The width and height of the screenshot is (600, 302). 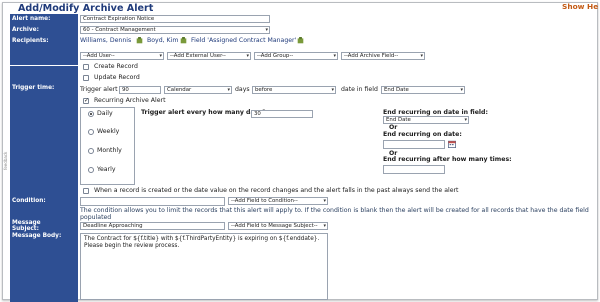 I want to click on frequency-daily-label: Daily, so click(x=105, y=113).